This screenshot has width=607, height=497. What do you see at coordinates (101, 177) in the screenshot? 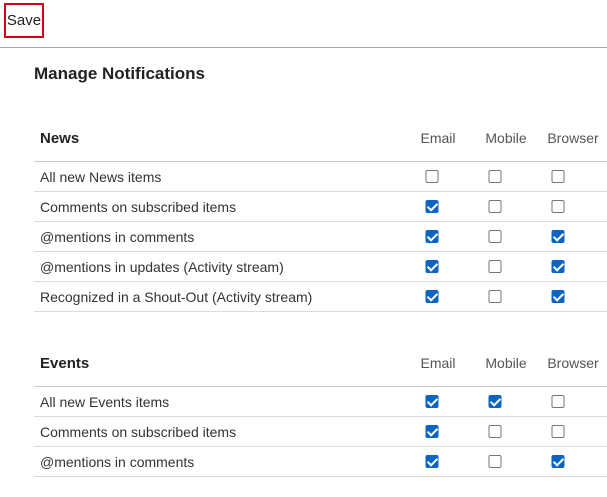
I see `row-label: All new News items` at bounding box center [101, 177].